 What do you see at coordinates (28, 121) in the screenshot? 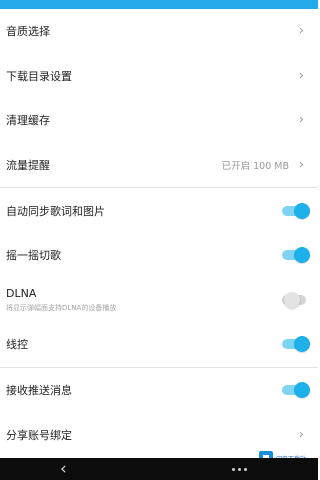
I see `setting-label: 清理缓存` at bounding box center [28, 121].